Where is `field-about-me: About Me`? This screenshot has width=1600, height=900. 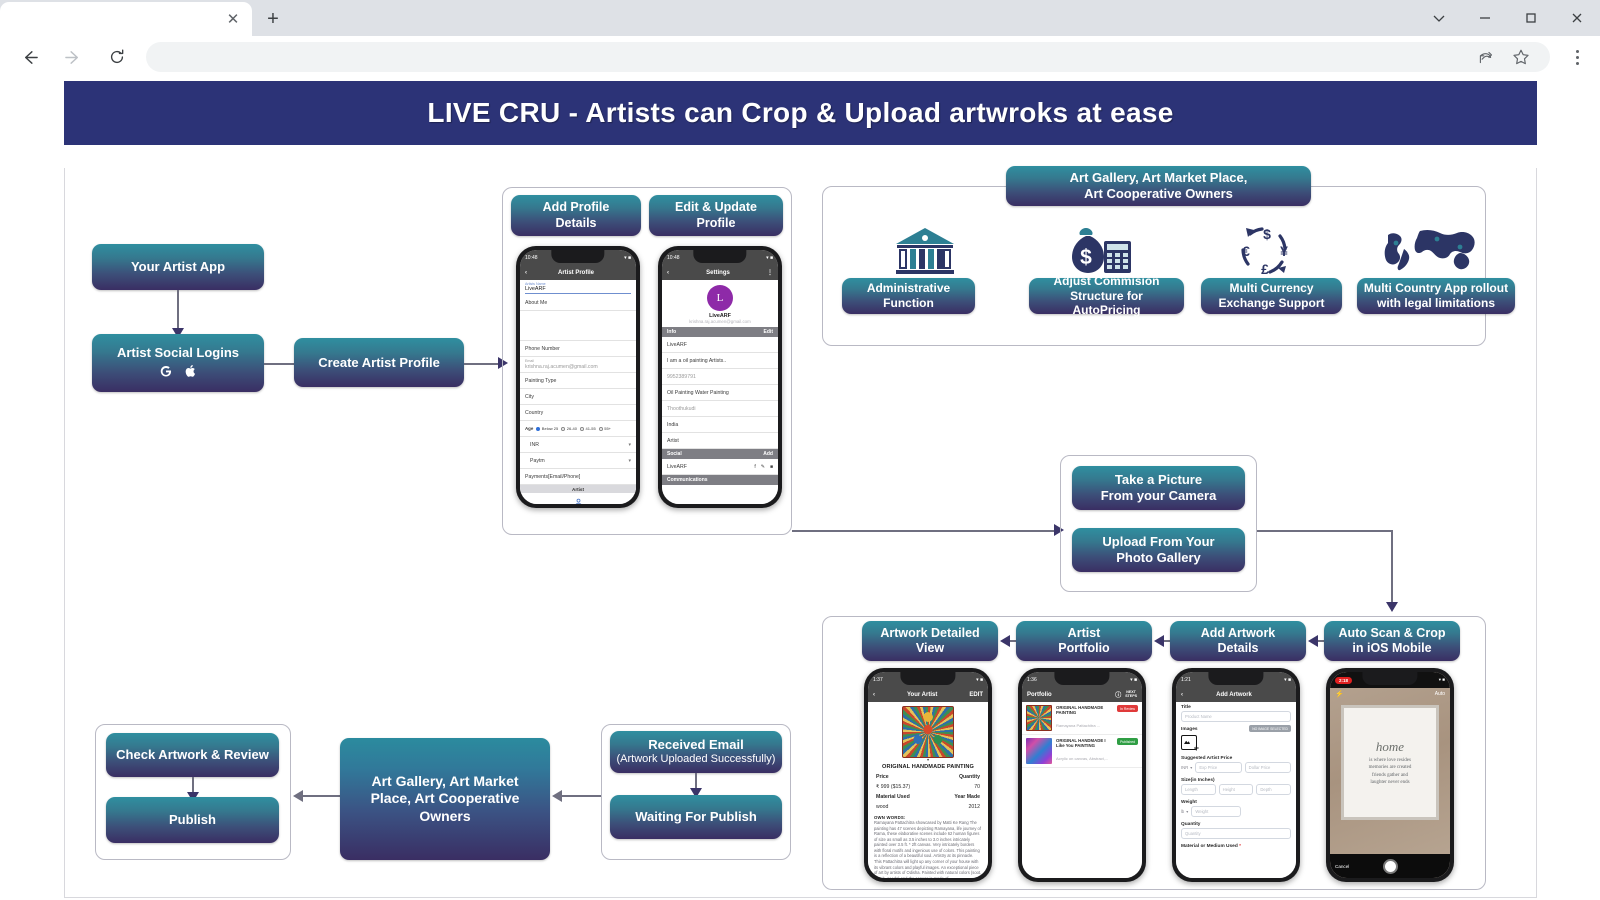
field-about-me: About Me is located at coordinates (578, 303).